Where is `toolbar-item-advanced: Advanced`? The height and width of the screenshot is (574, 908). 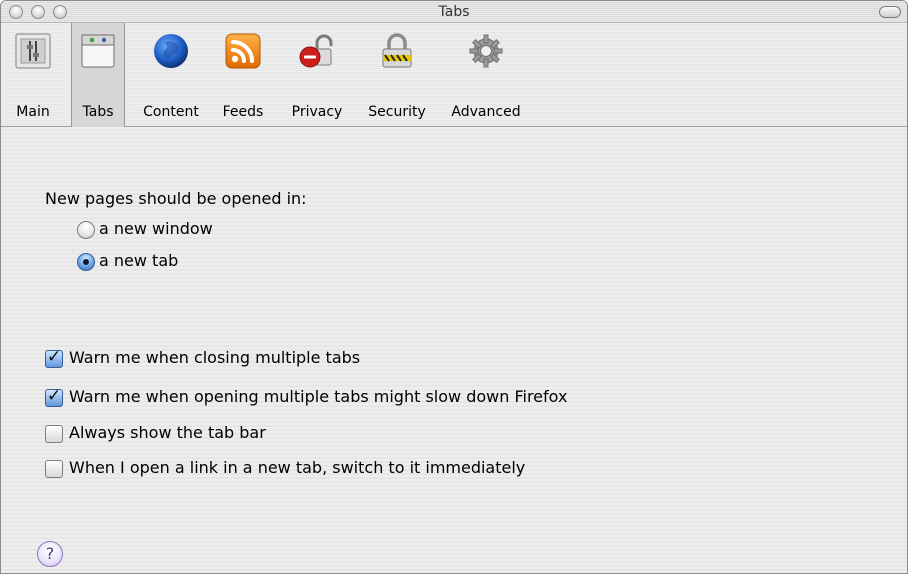 toolbar-item-advanced: Advanced is located at coordinates (486, 75).